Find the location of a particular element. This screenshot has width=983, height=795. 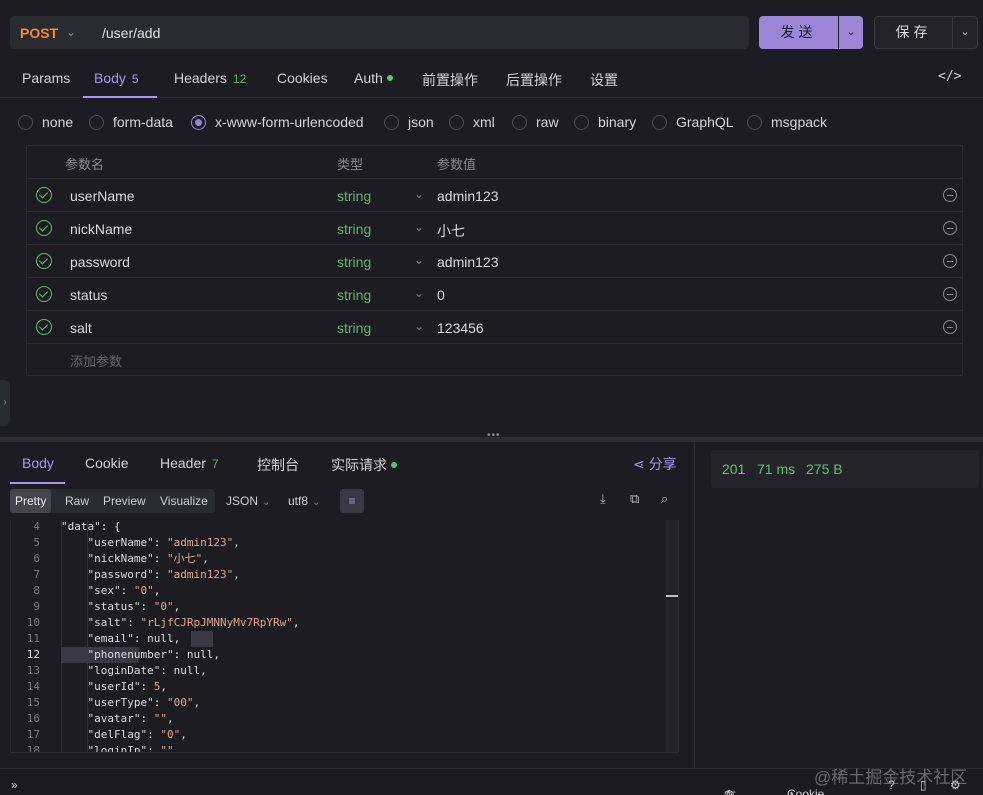

radio-none: none is located at coordinates (45, 122).